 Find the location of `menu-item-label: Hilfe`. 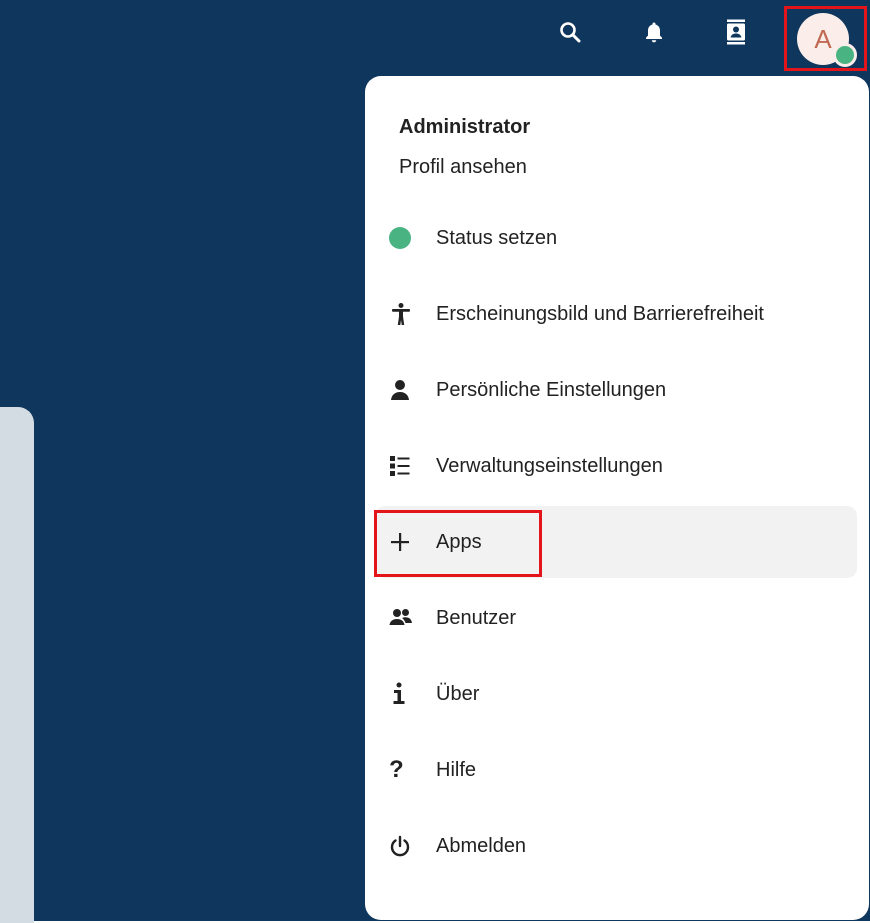

menu-item-label: Hilfe is located at coordinates (456, 769).